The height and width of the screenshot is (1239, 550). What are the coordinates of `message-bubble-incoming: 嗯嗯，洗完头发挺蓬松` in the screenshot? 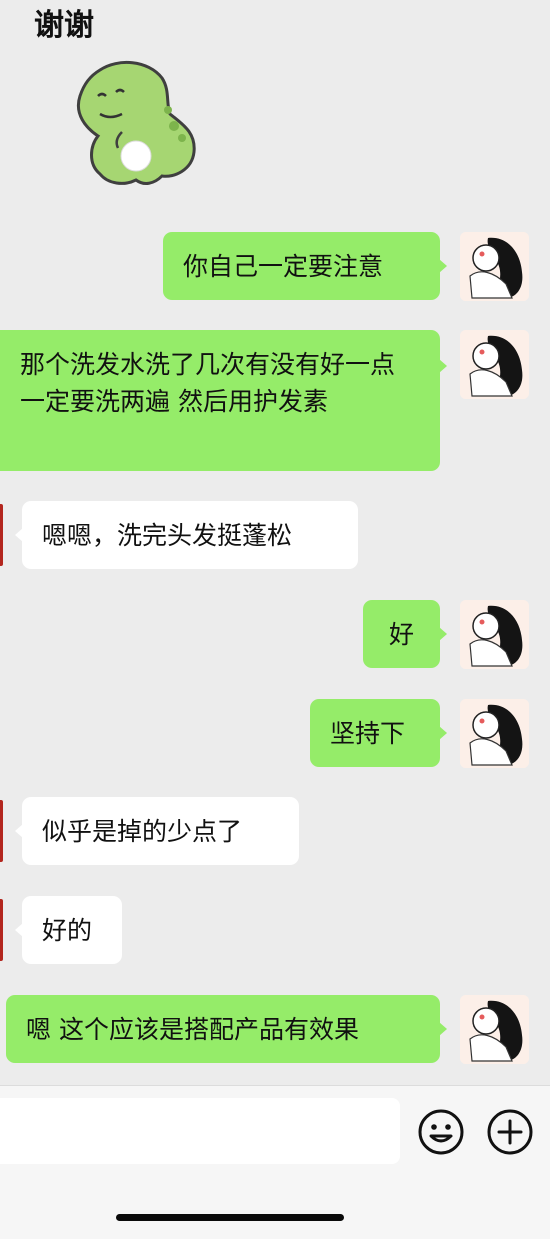 It's located at (186, 535).